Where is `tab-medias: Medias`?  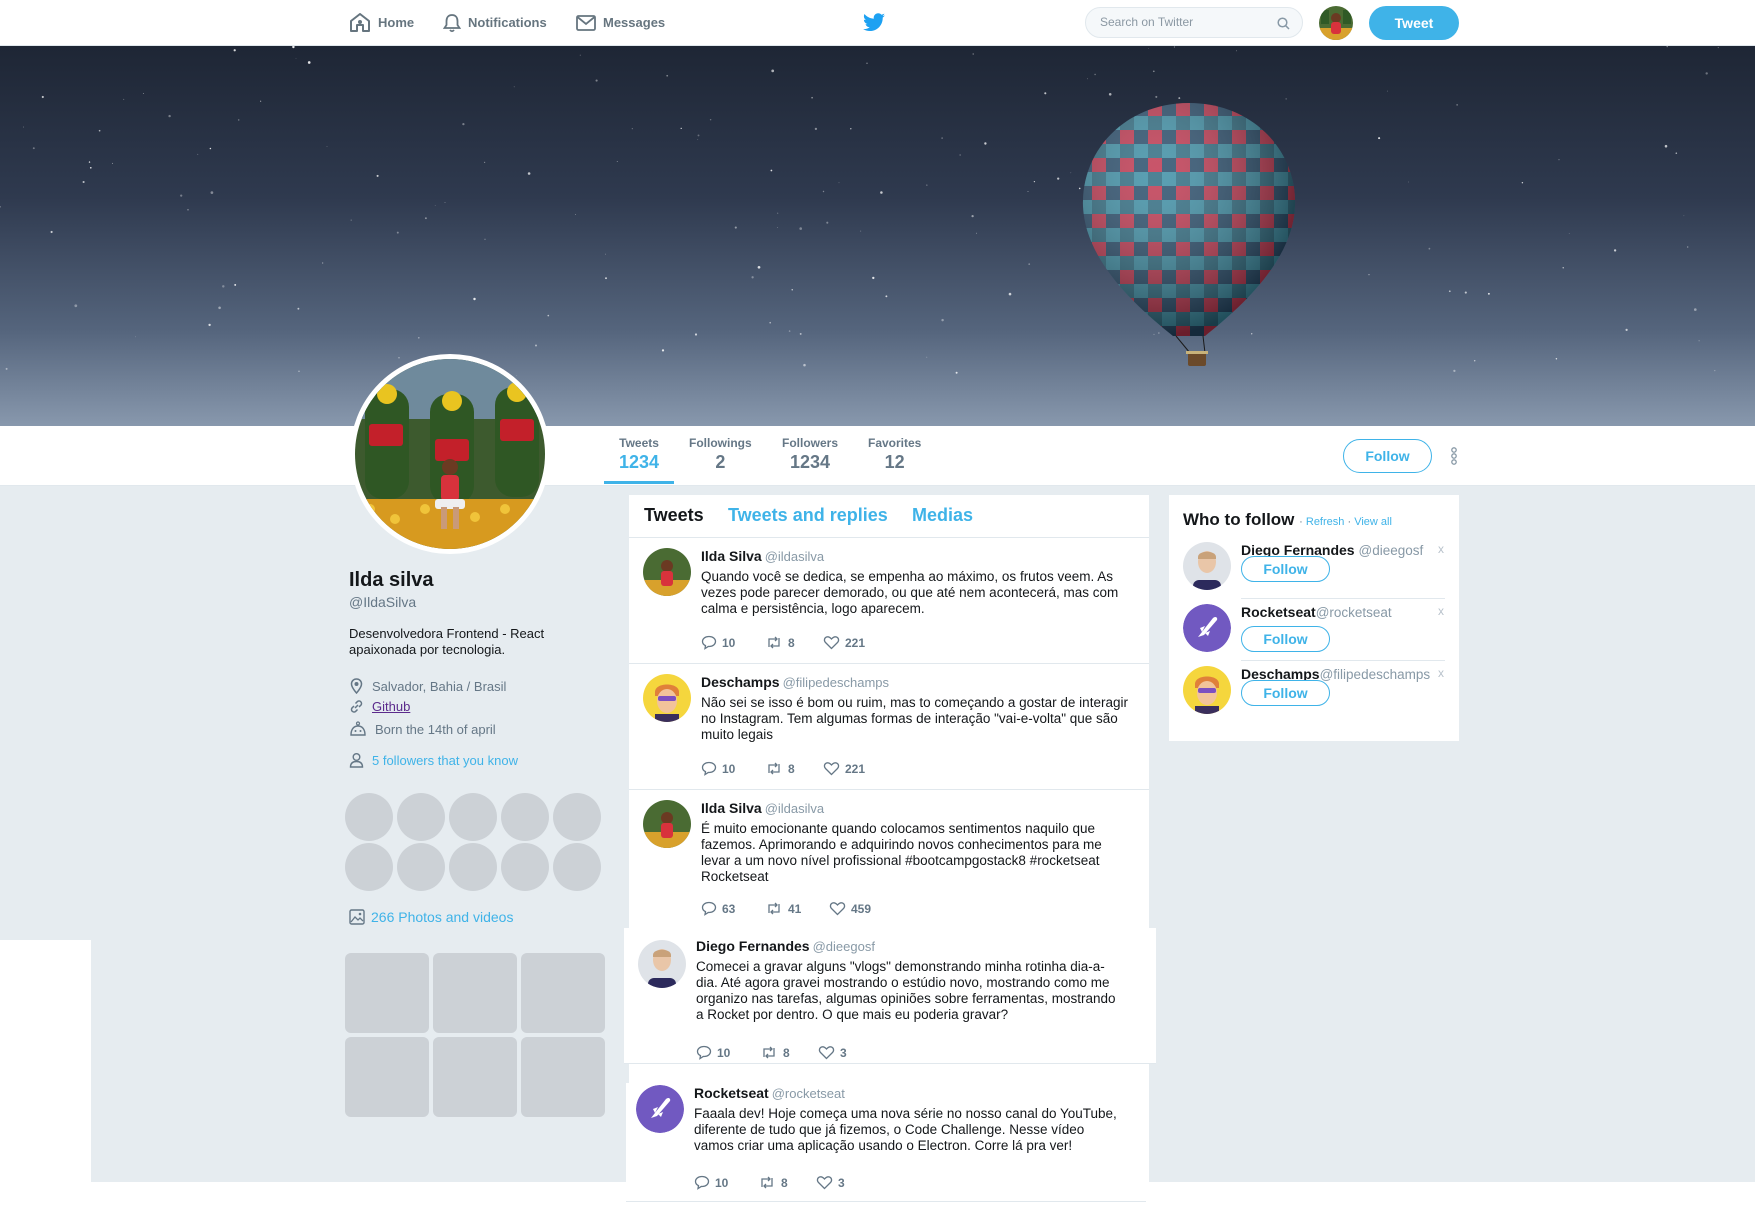 tab-medias: Medias is located at coordinates (942, 515).